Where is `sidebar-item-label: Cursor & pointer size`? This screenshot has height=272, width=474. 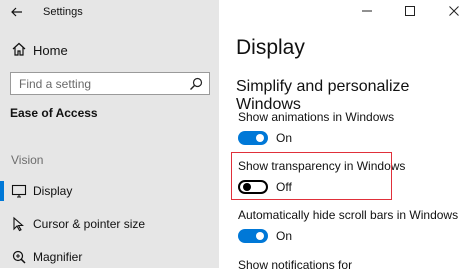 sidebar-item-label: Cursor & pointer size is located at coordinates (89, 224).